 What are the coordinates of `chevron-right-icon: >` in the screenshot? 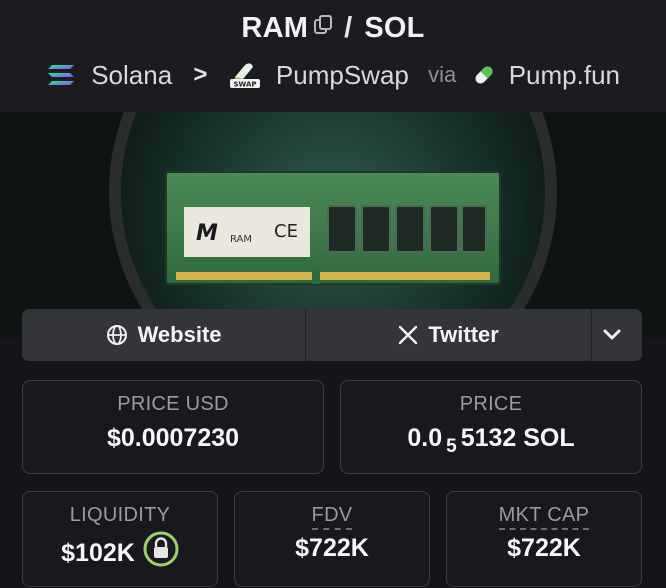 It's located at (200, 75).